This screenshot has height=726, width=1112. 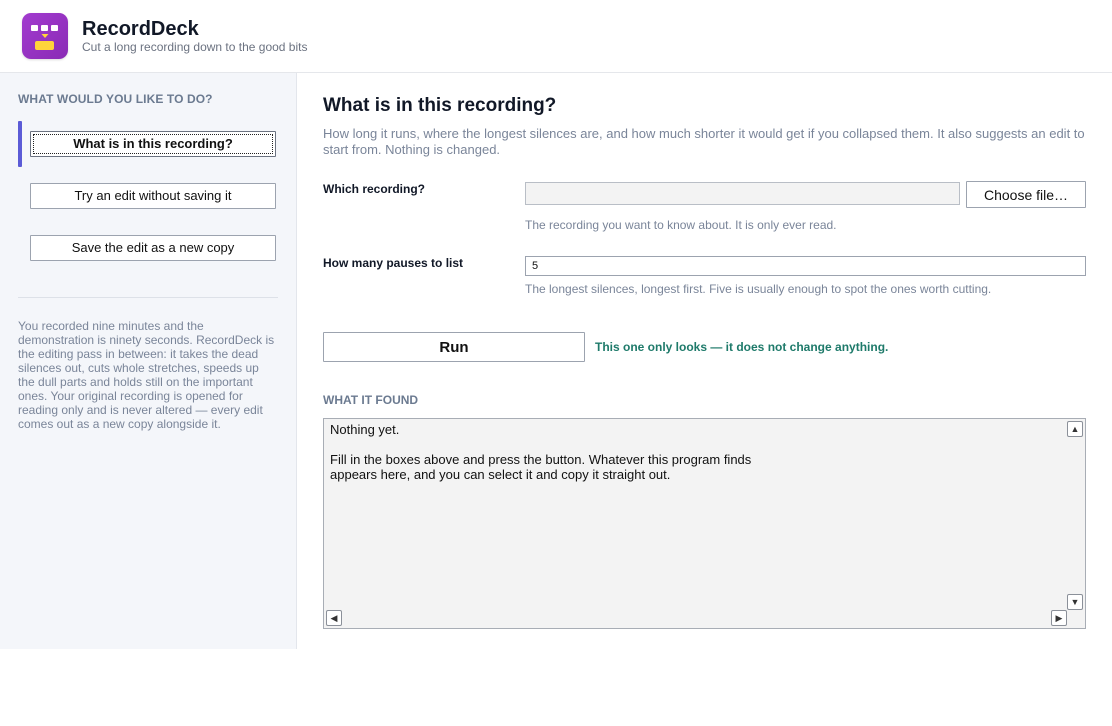 What do you see at coordinates (742, 193) in the screenshot?
I see `recording-file-field` at bounding box center [742, 193].